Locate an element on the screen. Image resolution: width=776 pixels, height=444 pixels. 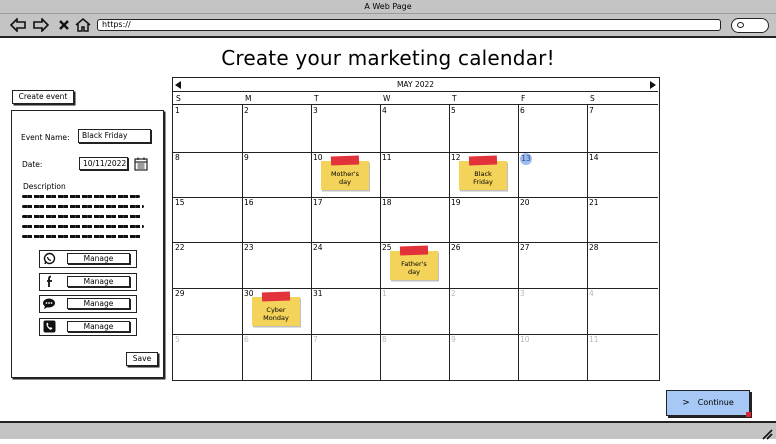
calendar-day: 20 is located at coordinates (525, 202).